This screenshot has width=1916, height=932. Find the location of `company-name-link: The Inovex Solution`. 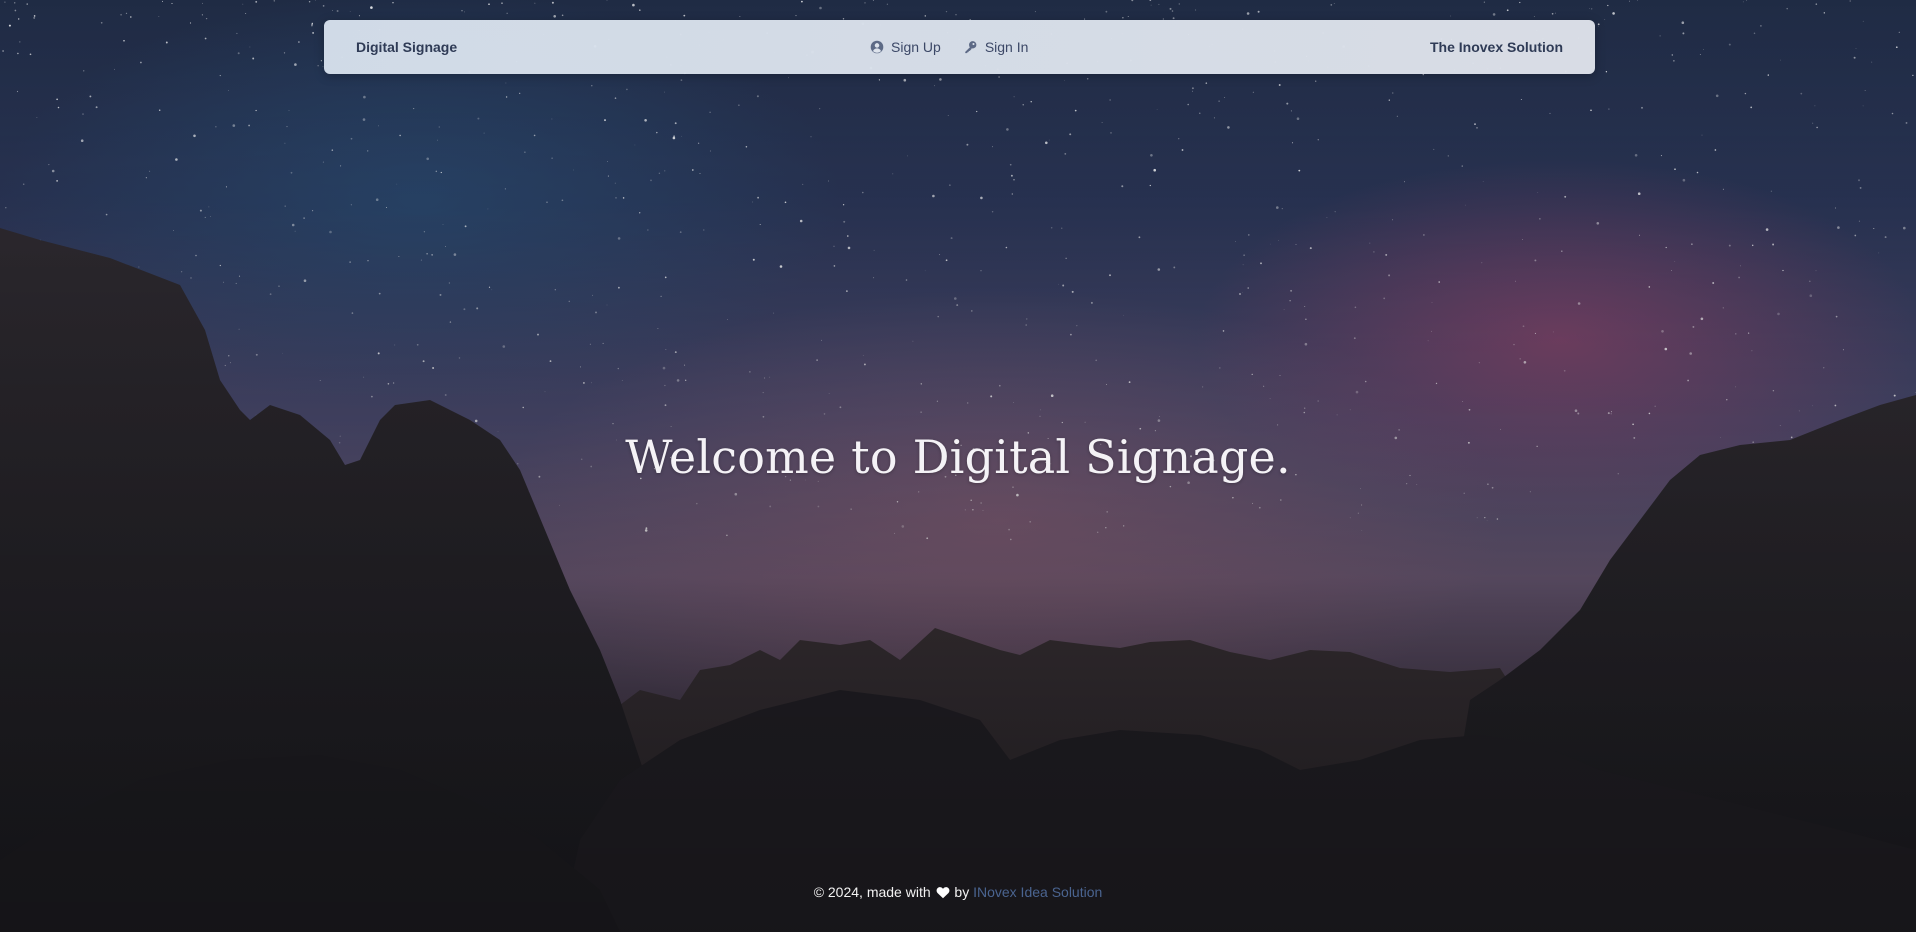

company-name-link: The Inovex Solution is located at coordinates (1496, 47).